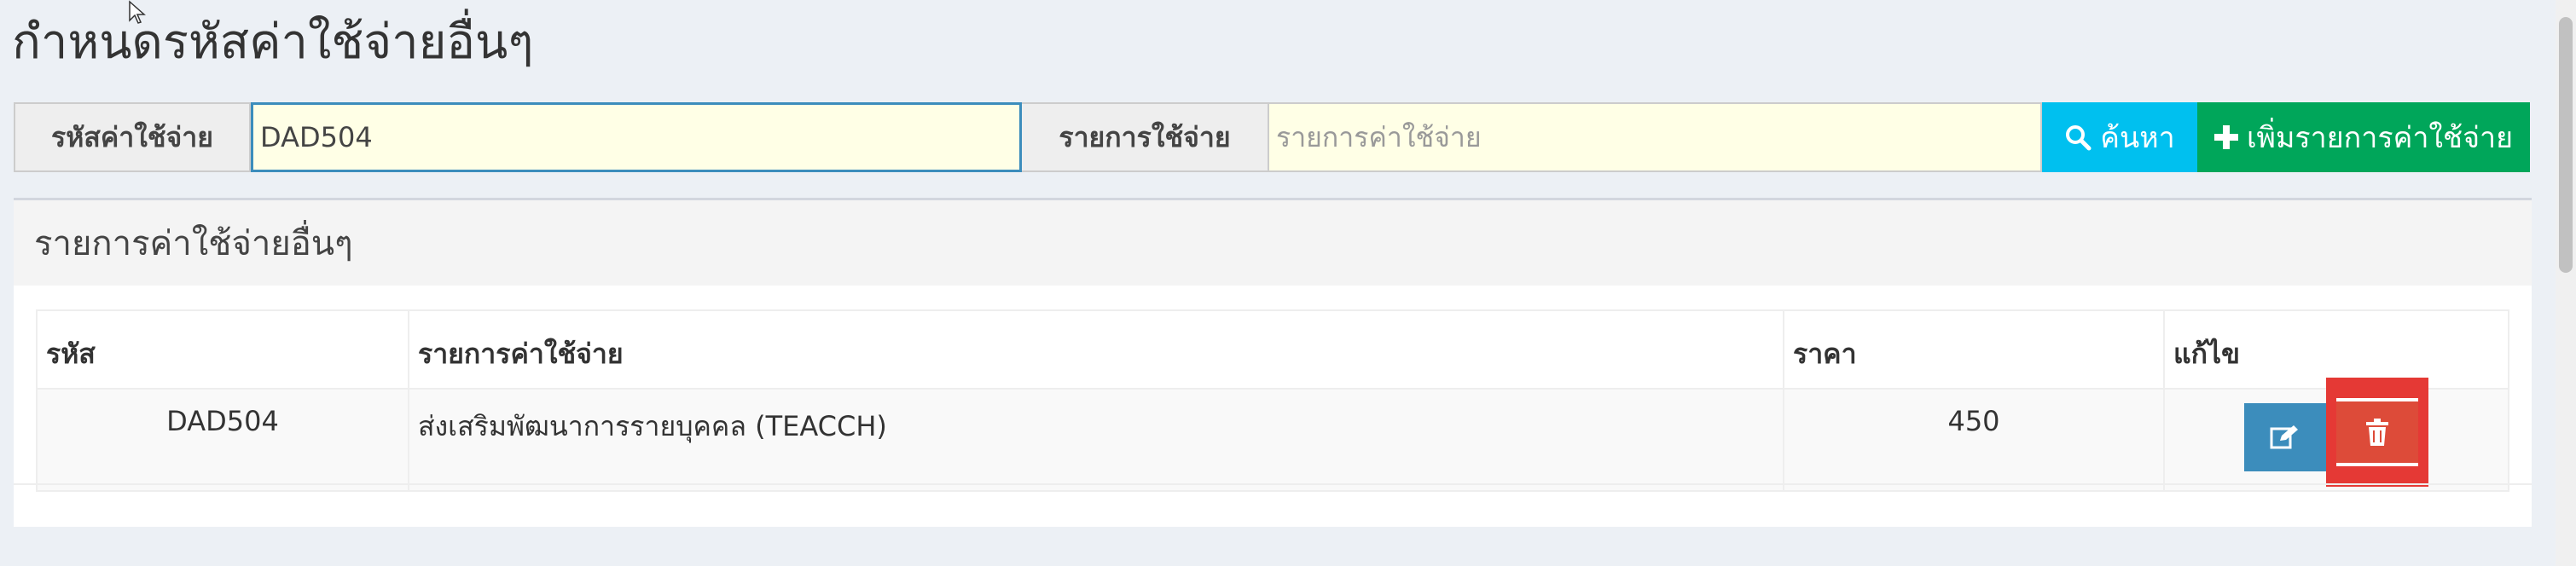 This screenshot has width=2576, height=566. I want to click on add-expense-button: เพิ่มรายการค่าใช้จ่าย, so click(2363, 137).